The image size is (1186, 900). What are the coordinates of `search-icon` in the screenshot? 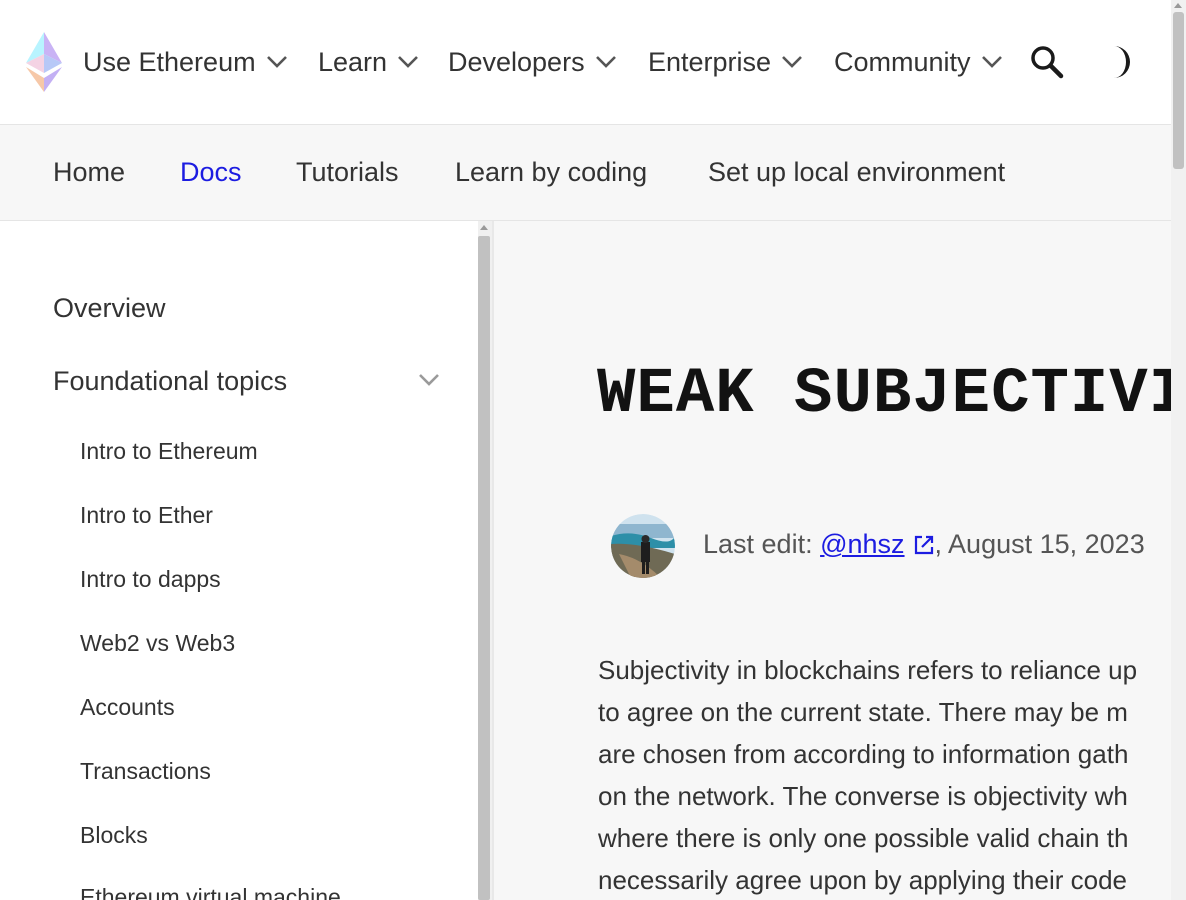 It's located at (1047, 62).